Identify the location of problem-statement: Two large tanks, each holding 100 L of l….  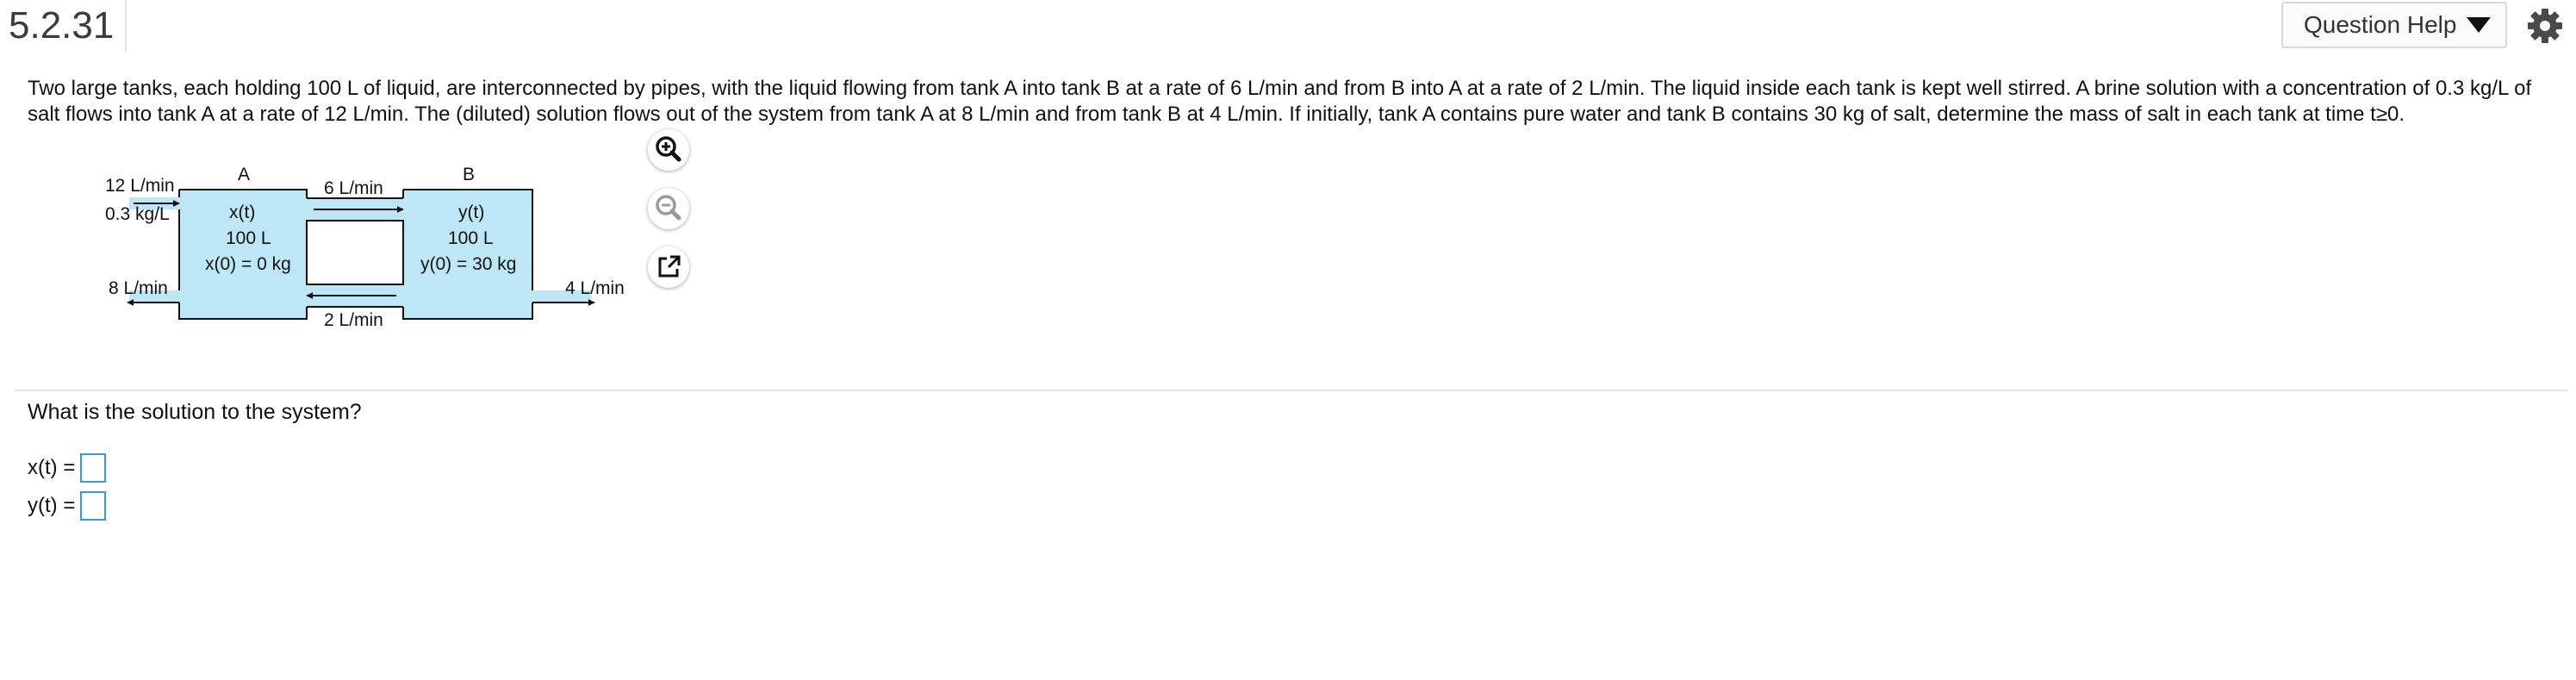
(1280, 102).